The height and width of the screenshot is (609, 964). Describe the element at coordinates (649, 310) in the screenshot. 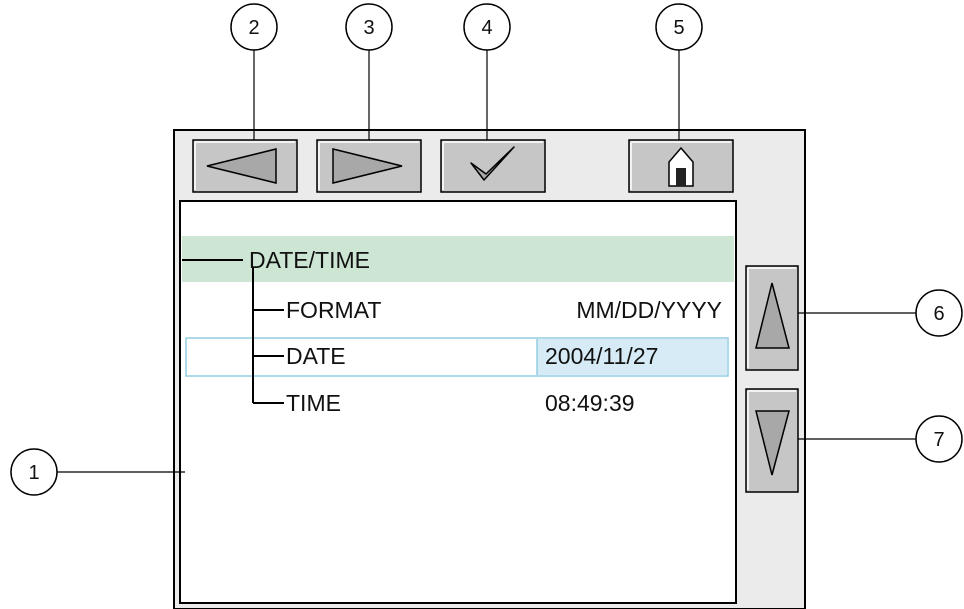

I see `format-value: MM/DD/YYYY` at that location.